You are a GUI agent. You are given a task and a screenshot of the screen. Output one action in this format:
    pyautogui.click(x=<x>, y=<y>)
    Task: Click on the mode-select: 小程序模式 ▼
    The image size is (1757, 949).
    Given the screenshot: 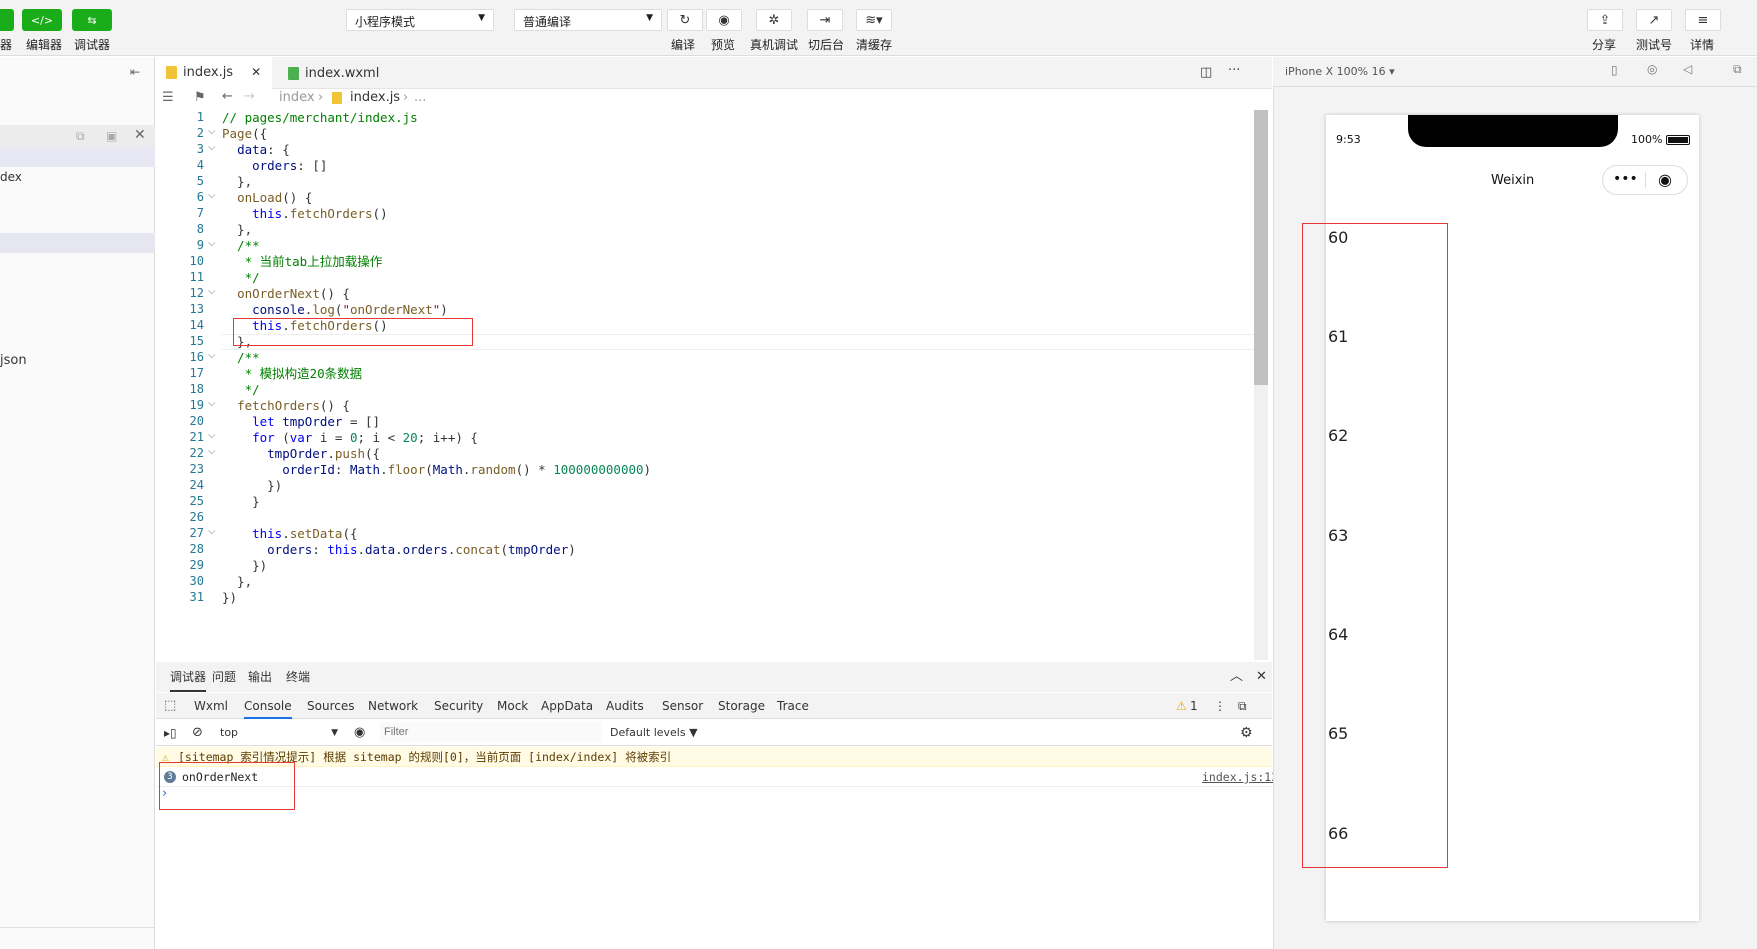 What is the action you would take?
    pyautogui.click(x=420, y=20)
    